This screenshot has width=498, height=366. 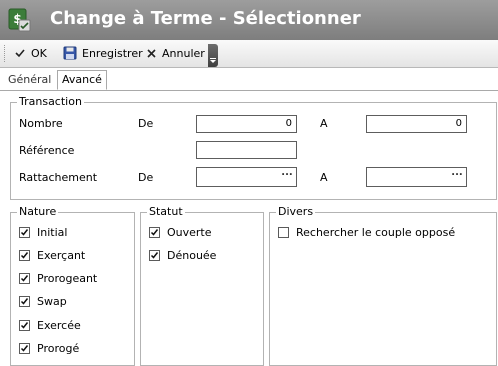 I want to click on window-title: Change à Terme - Sélectionner, so click(x=205, y=18).